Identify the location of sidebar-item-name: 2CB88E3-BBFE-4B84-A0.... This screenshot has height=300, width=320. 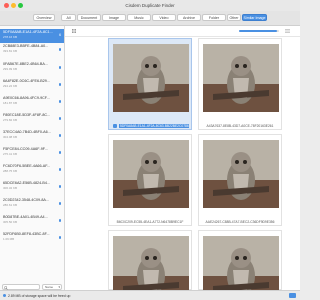
(26, 46).